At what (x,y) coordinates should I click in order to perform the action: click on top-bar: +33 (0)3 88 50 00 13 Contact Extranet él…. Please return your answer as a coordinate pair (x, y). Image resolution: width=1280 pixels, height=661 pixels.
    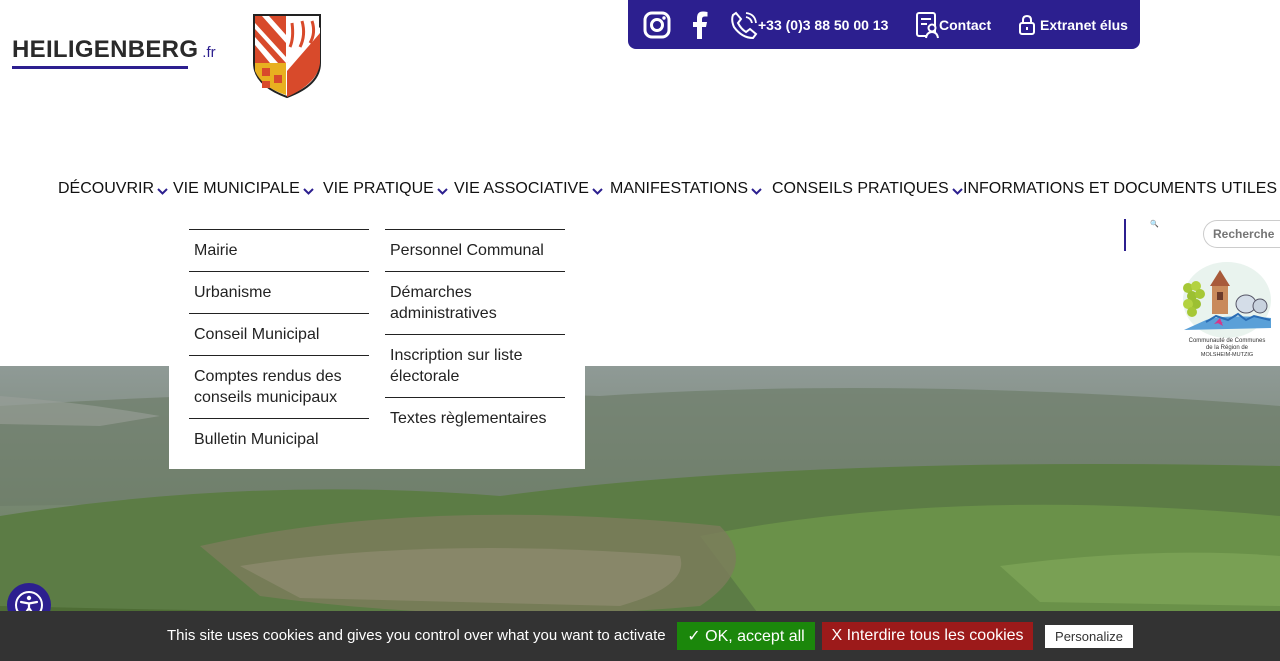
    Looking at the image, I should click on (884, 24).